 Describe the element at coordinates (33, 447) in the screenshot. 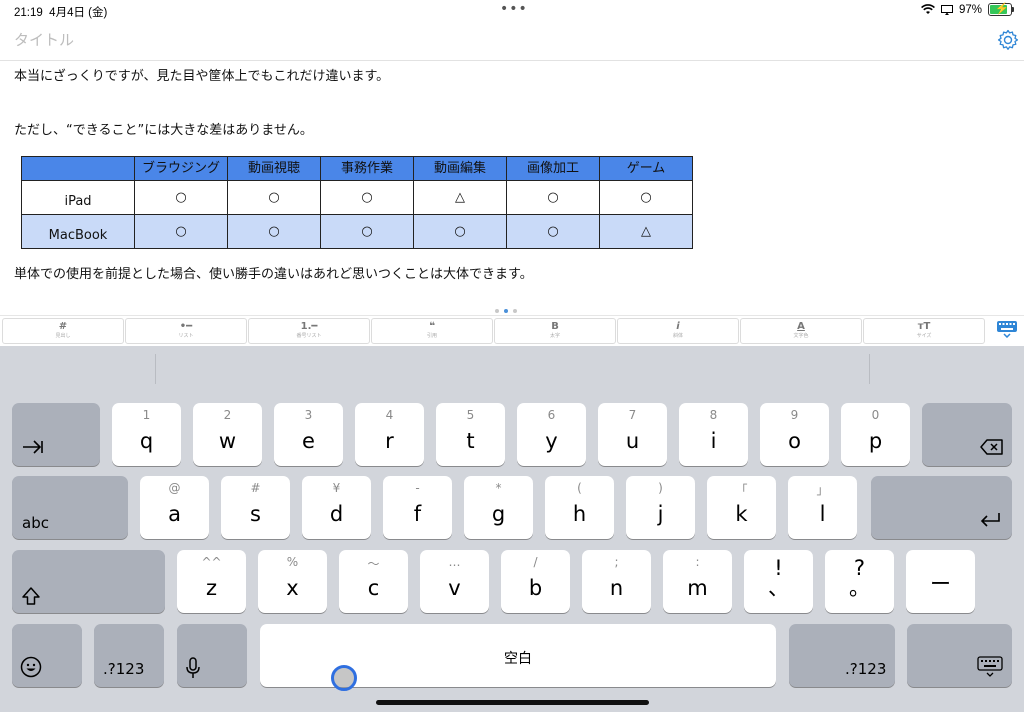

I see `tab-icon` at that location.